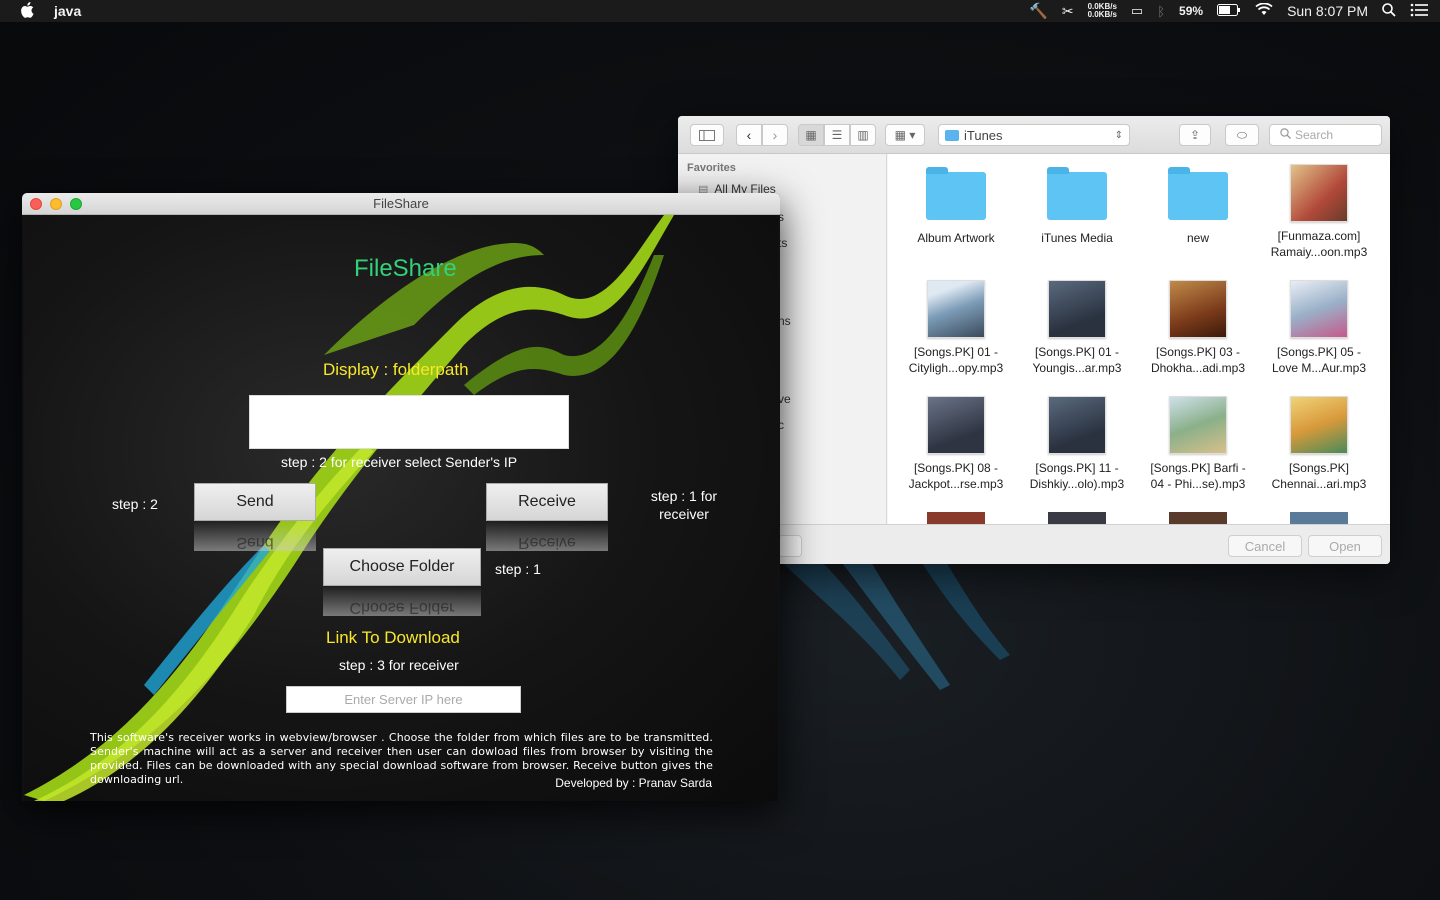 This screenshot has width=1440, height=900. What do you see at coordinates (405, 268) in the screenshot?
I see `app-heading: FileShare` at bounding box center [405, 268].